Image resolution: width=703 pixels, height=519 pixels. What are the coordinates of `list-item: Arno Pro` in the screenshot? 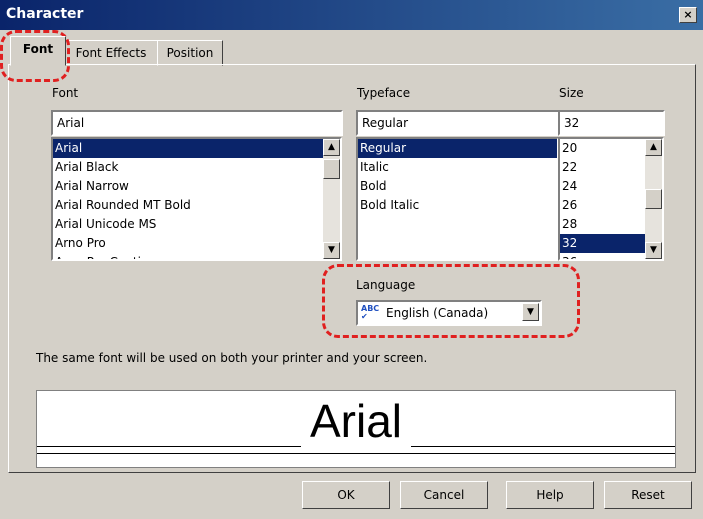 It's located at (196, 243).